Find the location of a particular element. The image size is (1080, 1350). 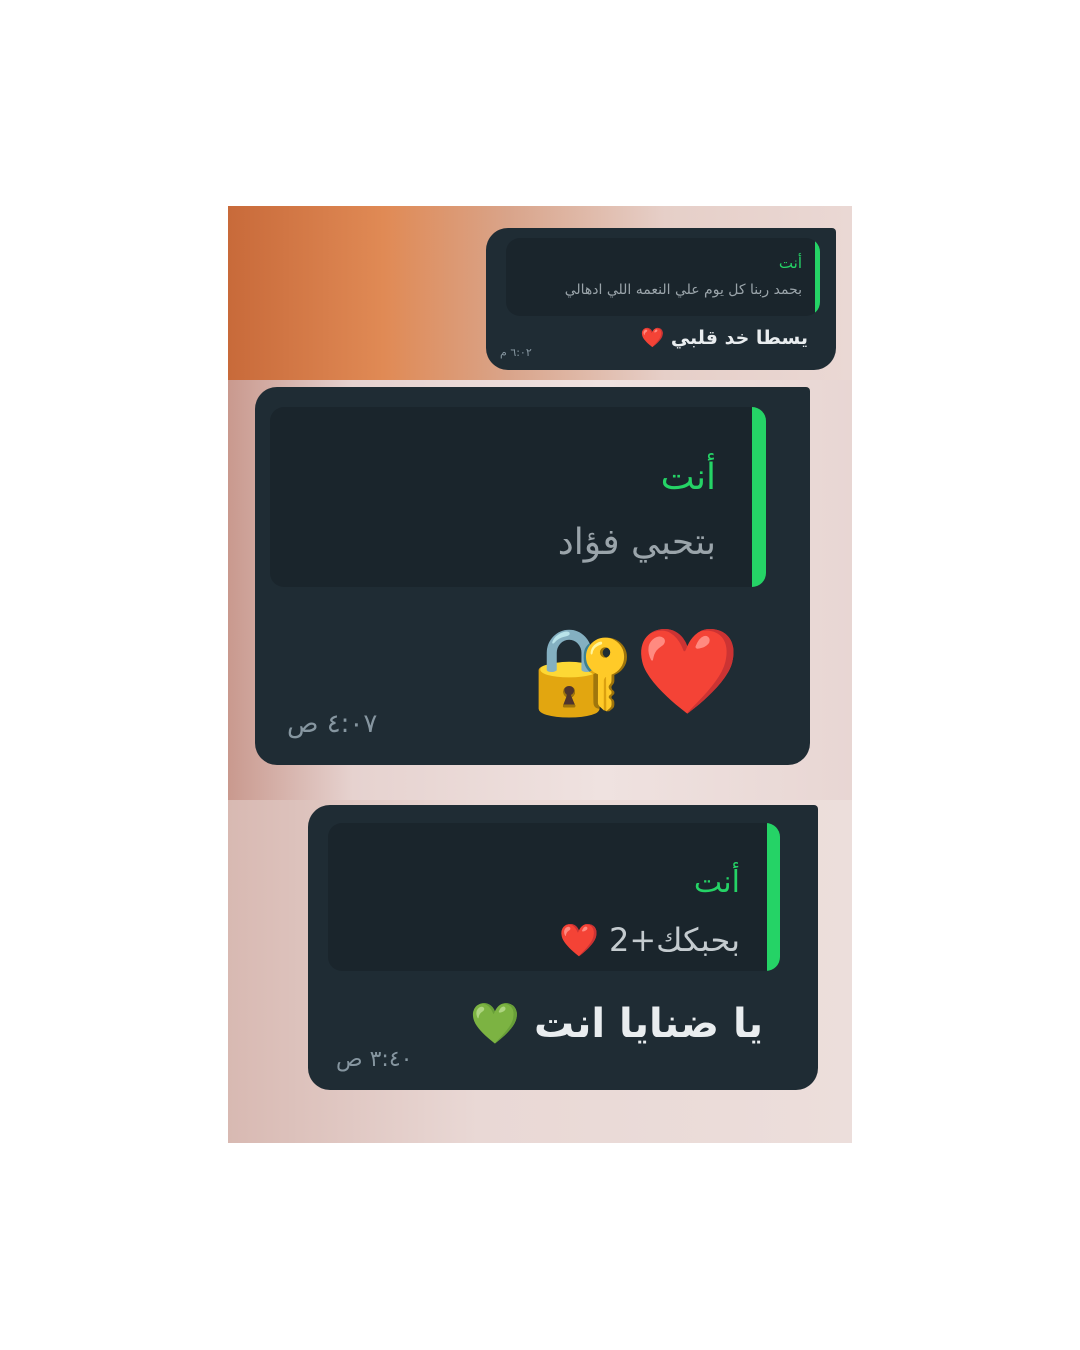

timestamp: ٤:٠٧ ص is located at coordinates (332, 724).